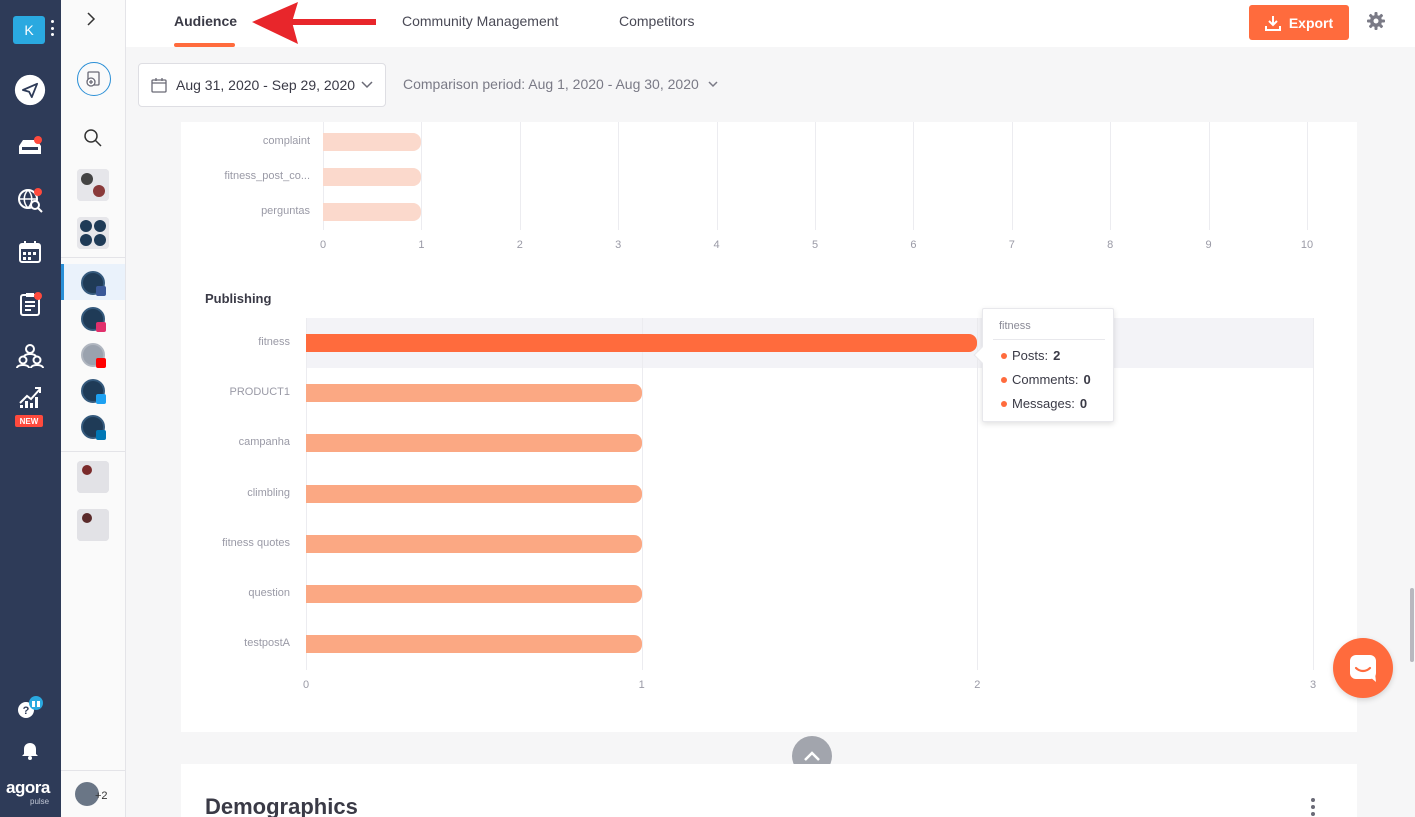  What do you see at coordinates (274, 342) in the screenshot?
I see `category-label: fitness` at bounding box center [274, 342].